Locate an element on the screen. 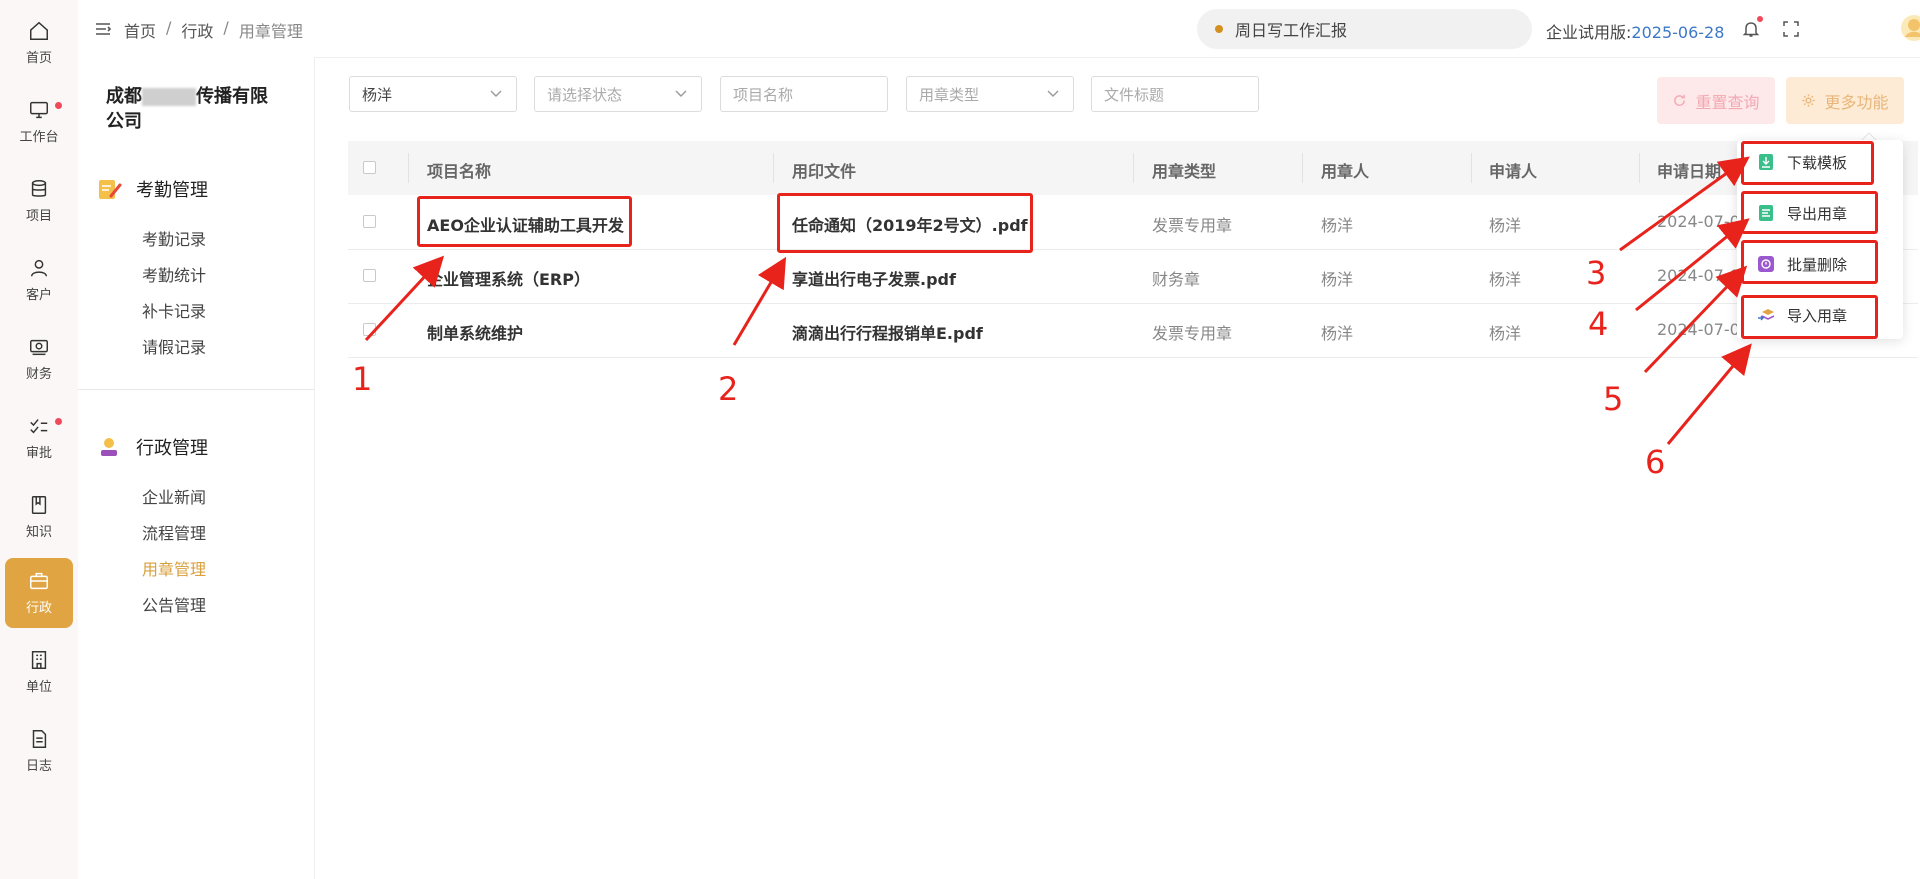  cell-file: 滴滴出行行程报销单E.pdf is located at coordinates (887, 332).